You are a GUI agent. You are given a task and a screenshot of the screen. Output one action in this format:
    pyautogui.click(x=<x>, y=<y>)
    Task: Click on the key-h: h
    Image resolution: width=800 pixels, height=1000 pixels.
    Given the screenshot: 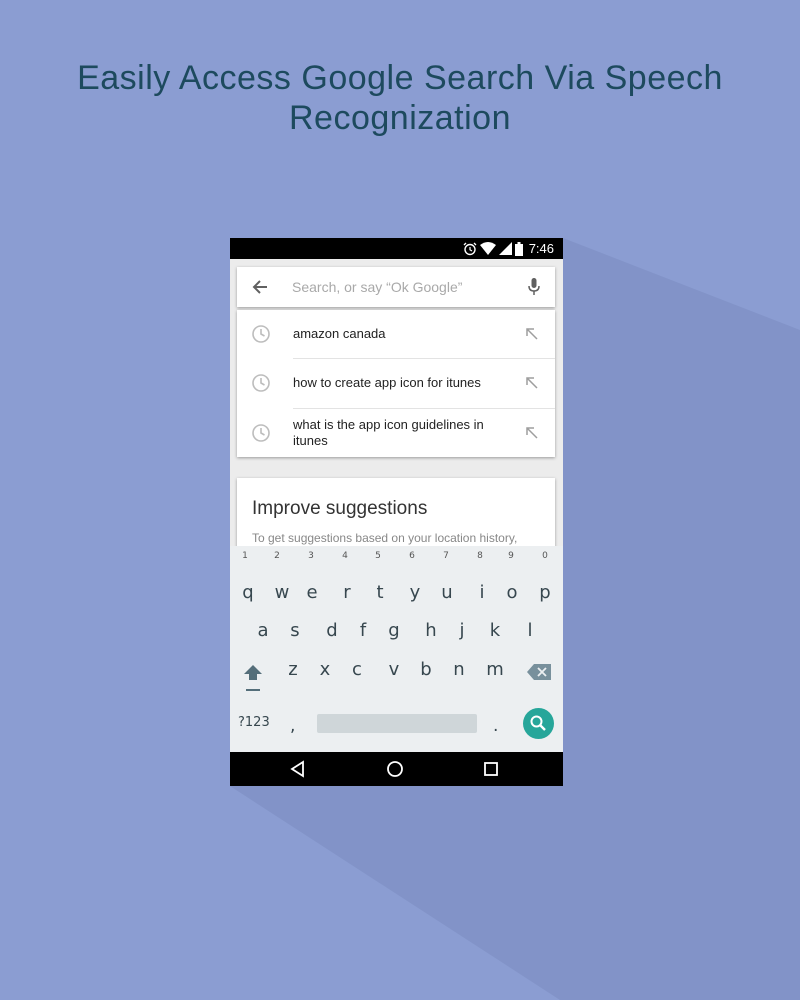 What is the action you would take?
    pyautogui.click(x=431, y=631)
    